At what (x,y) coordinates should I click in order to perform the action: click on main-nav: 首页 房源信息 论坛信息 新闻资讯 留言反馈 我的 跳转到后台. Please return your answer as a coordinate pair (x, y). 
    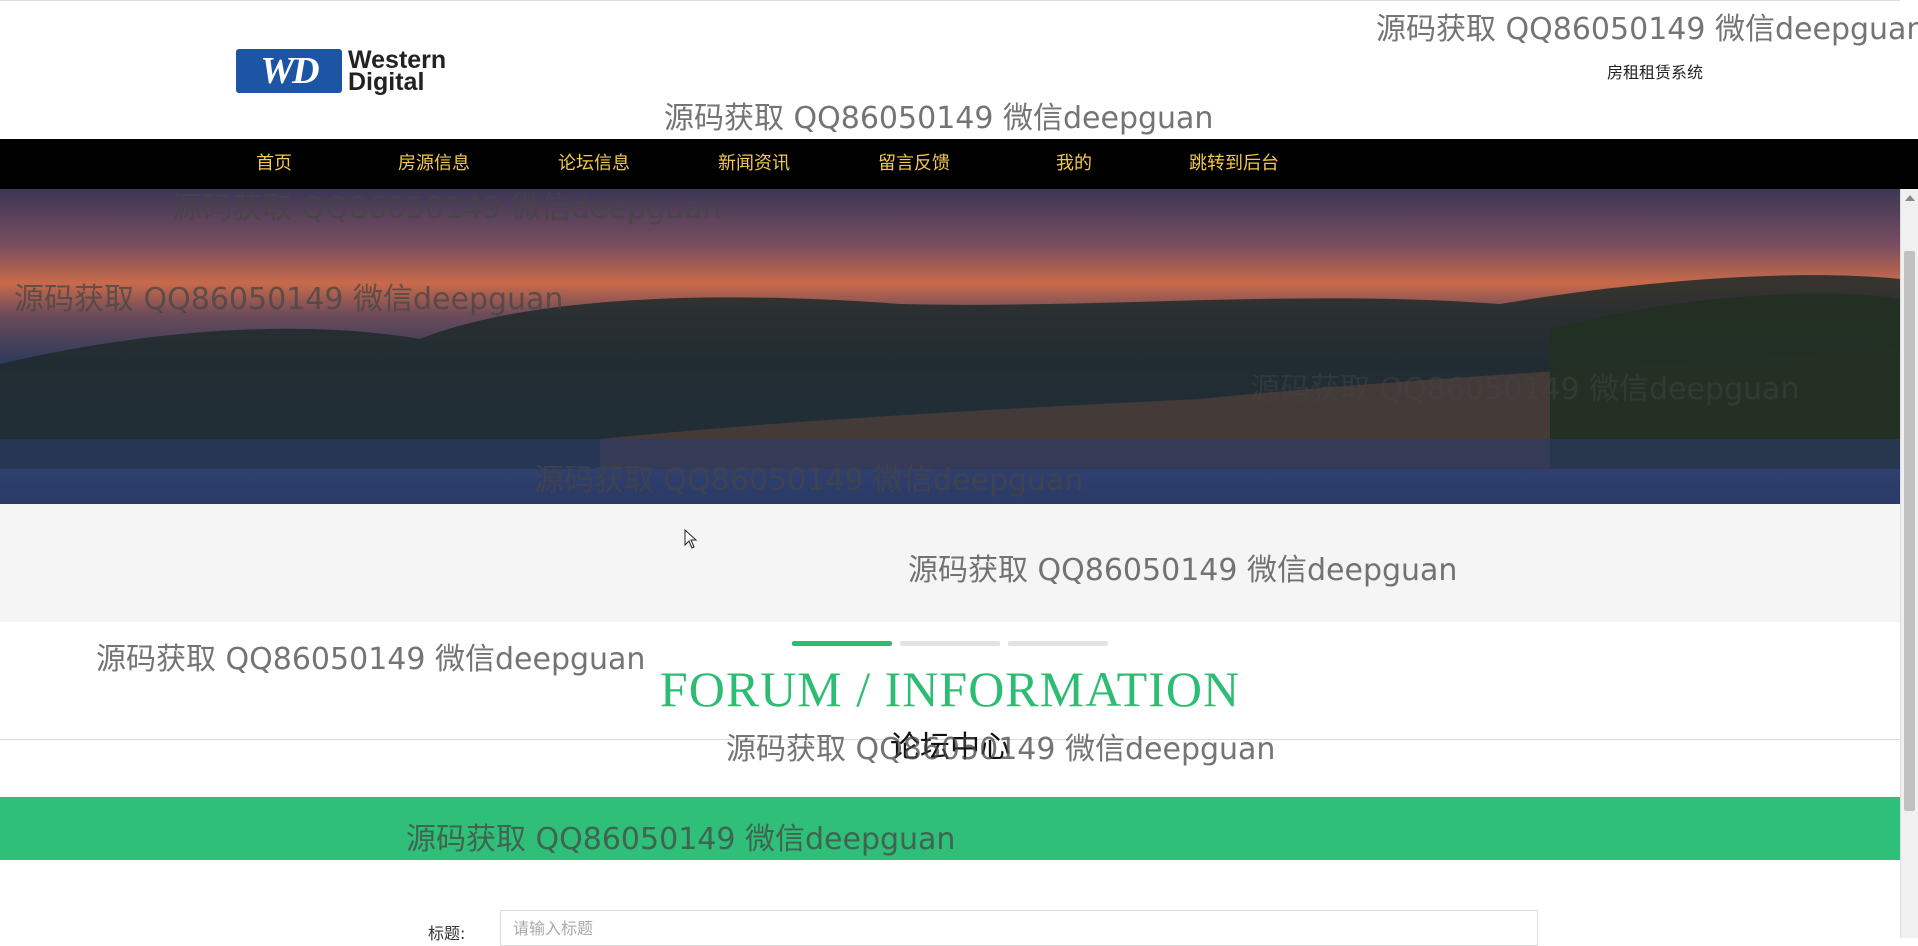
    Looking at the image, I should click on (959, 164).